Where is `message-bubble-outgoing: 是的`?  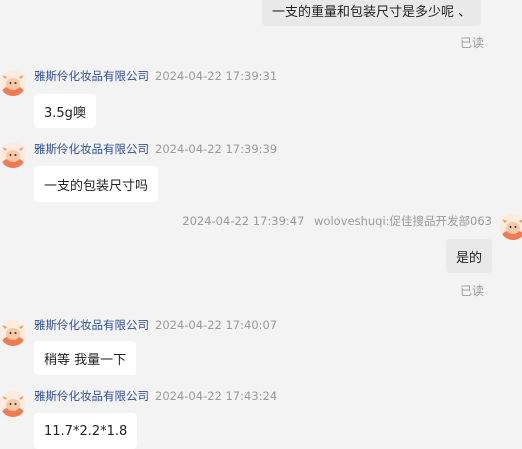
message-bubble-outgoing: 是的 is located at coordinates (468, 256).